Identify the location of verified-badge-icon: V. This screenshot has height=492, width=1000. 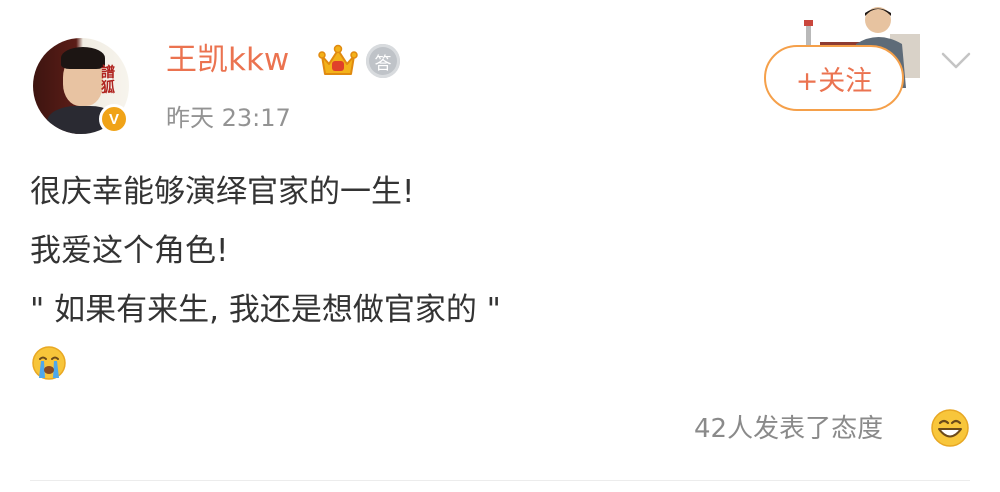
(114, 119).